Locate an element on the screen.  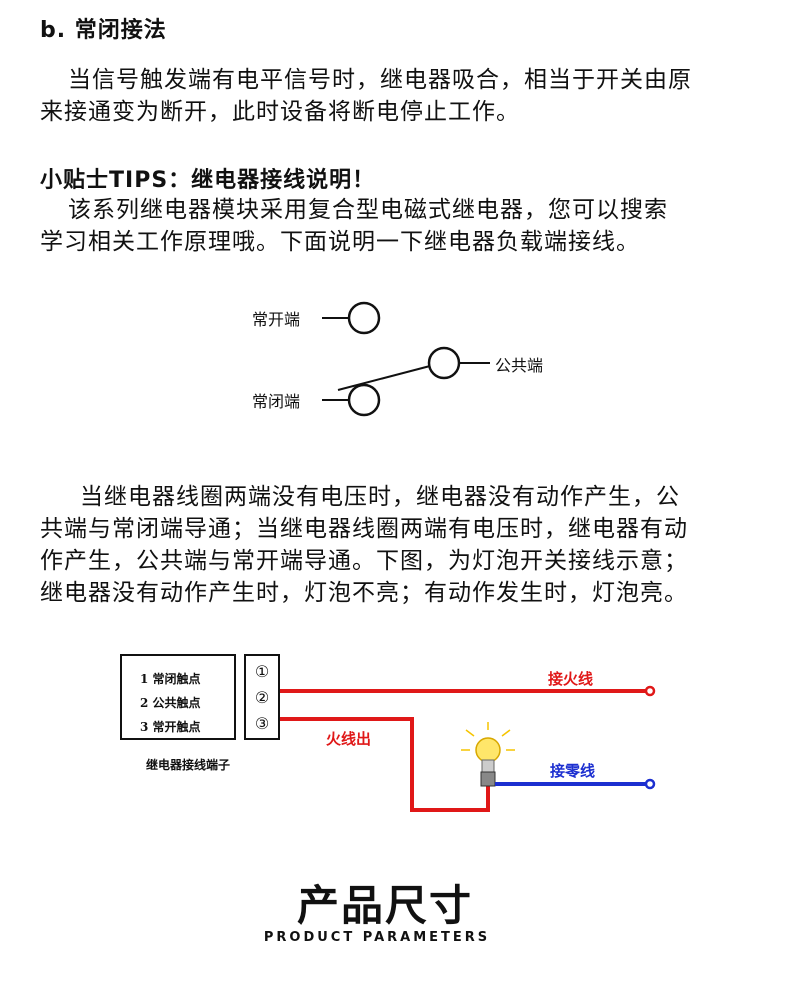
terminal-number-box: ① ② ③ is located at coordinates (262, 697).